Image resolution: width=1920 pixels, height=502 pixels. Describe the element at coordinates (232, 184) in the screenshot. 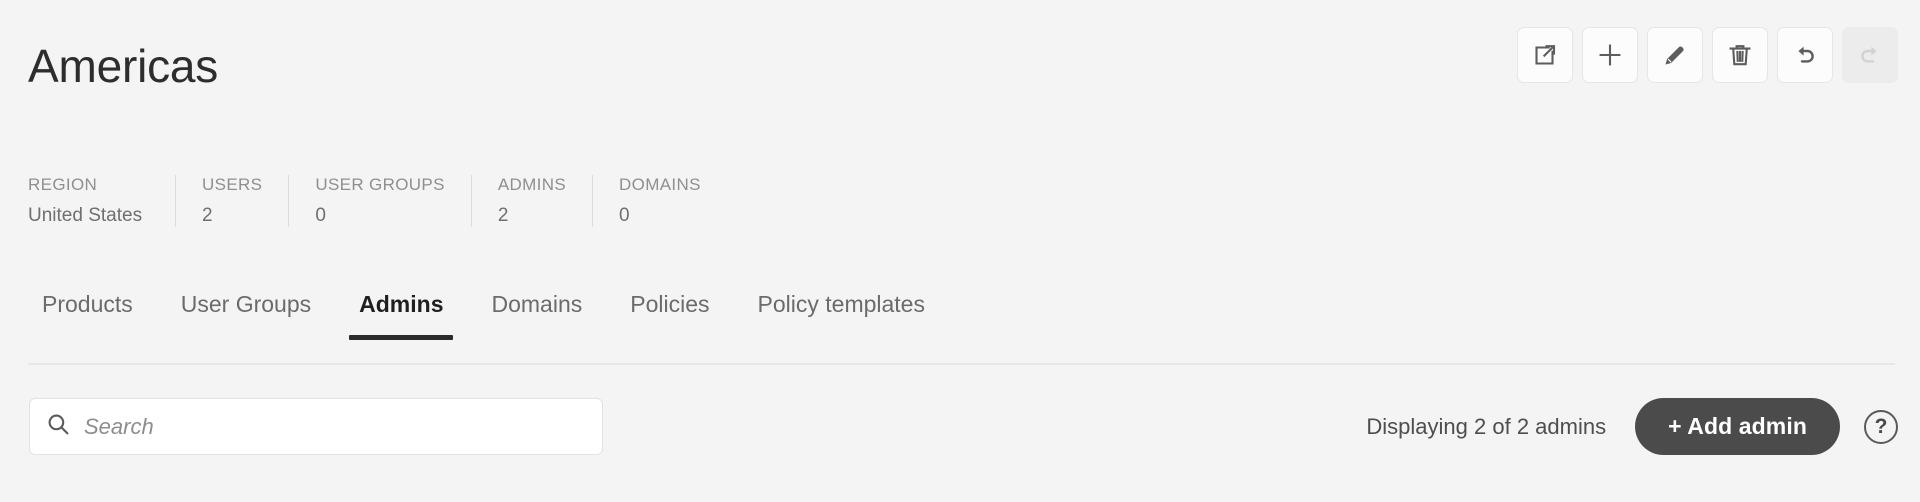

I see `stat-label: USERS` at that location.